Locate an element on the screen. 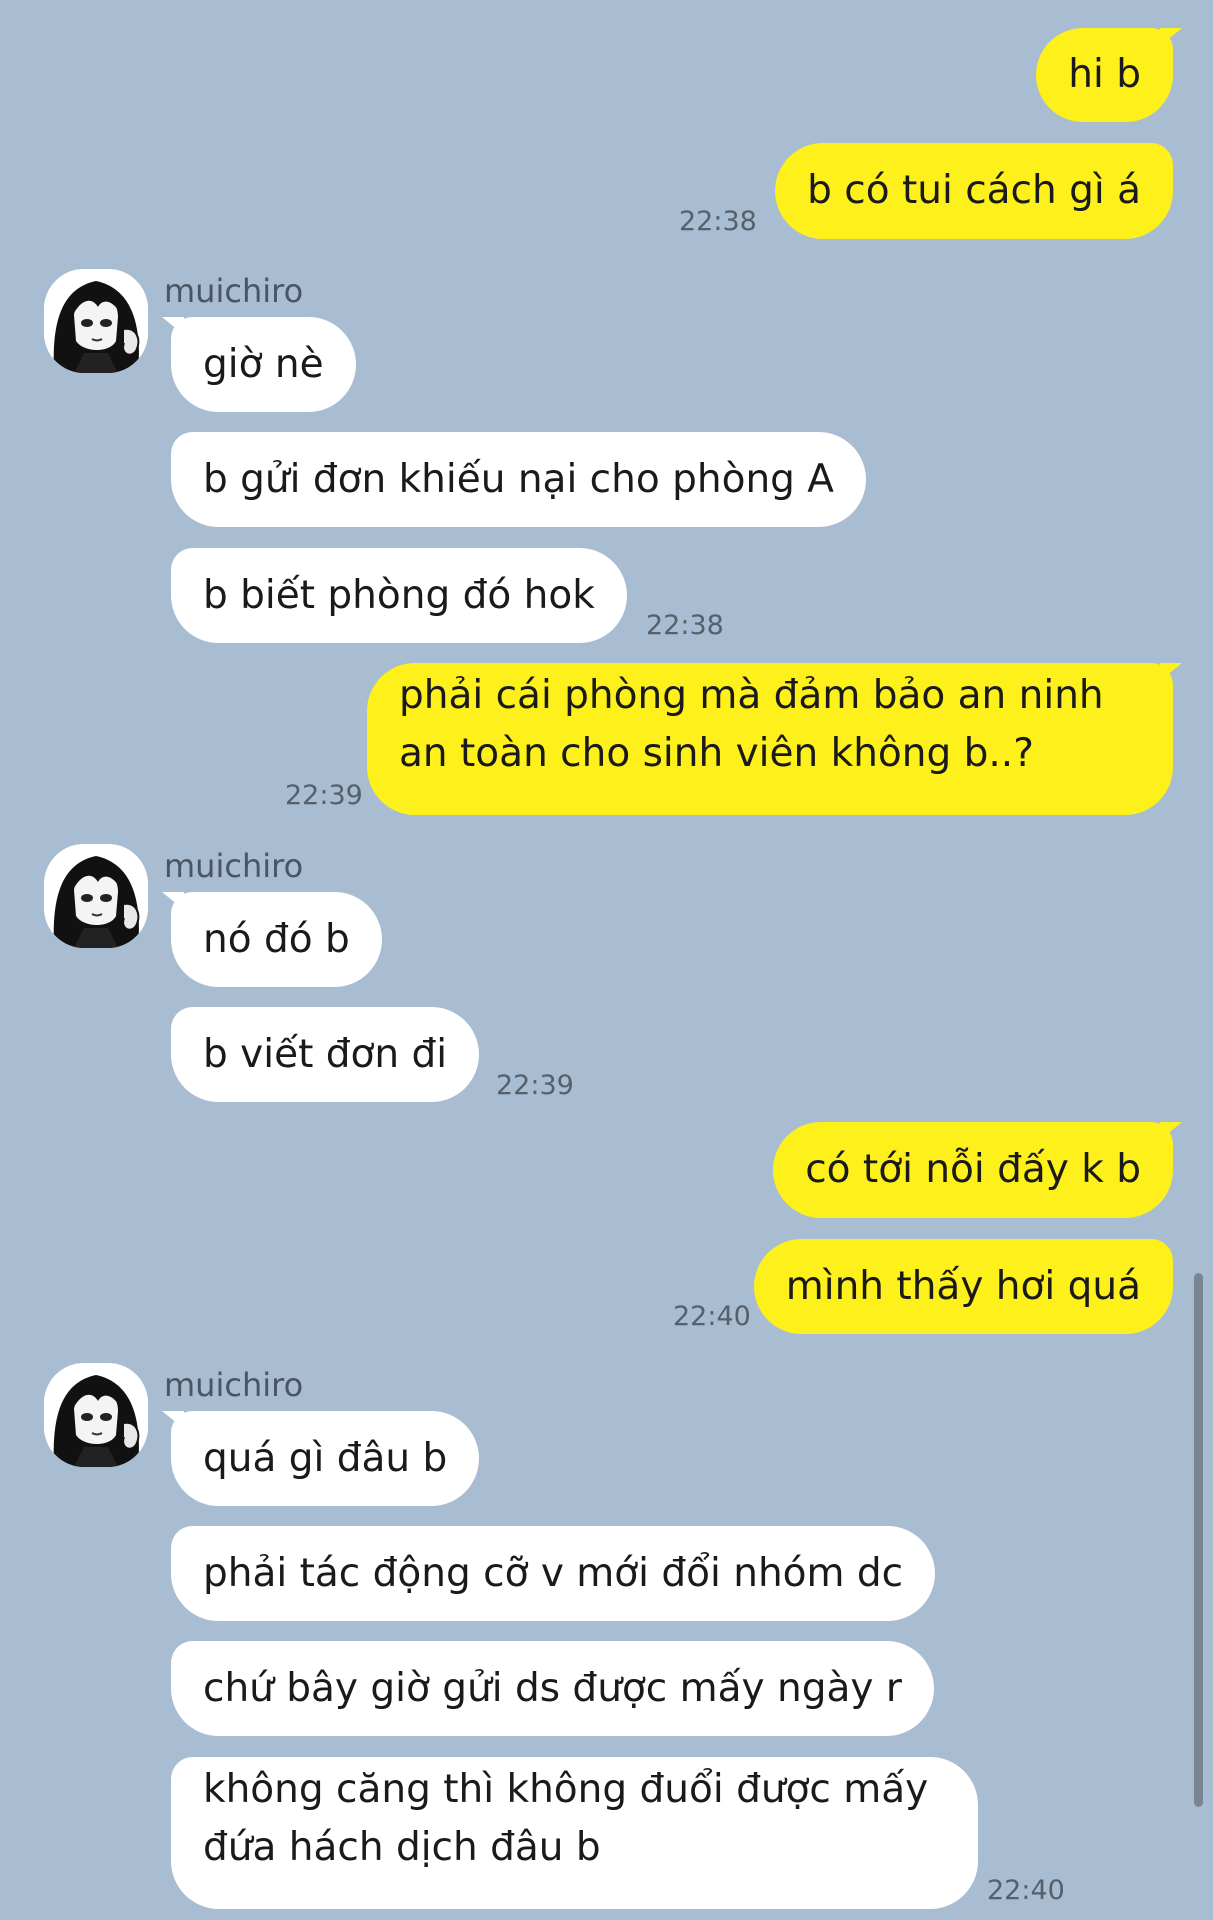 This screenshot has height=1920, width=1213. message-text: mình thấy hơi quá is located at coordinates (963, 1286).